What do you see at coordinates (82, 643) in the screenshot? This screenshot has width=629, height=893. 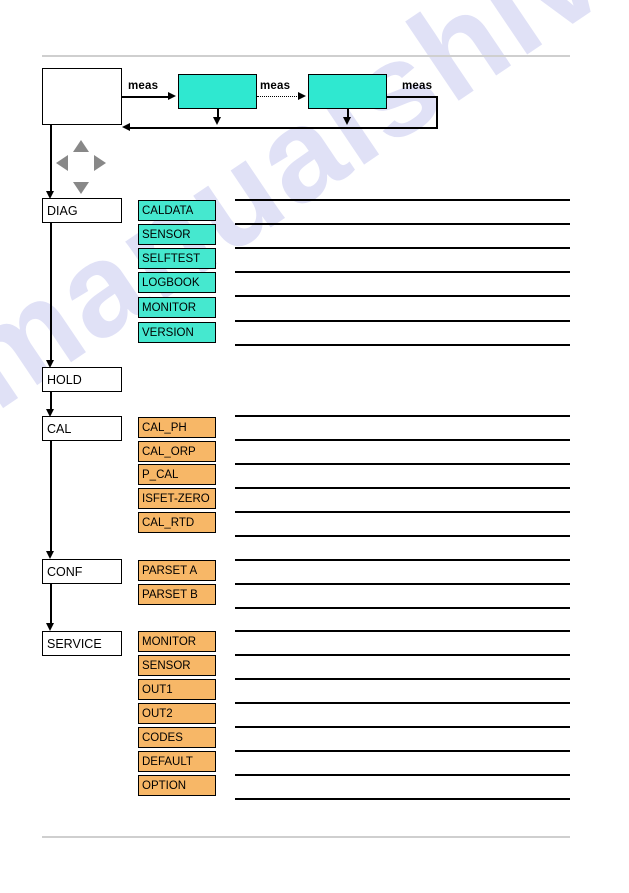 I see `menu-item-service: SERVICE` at bounding box center [82, 643].